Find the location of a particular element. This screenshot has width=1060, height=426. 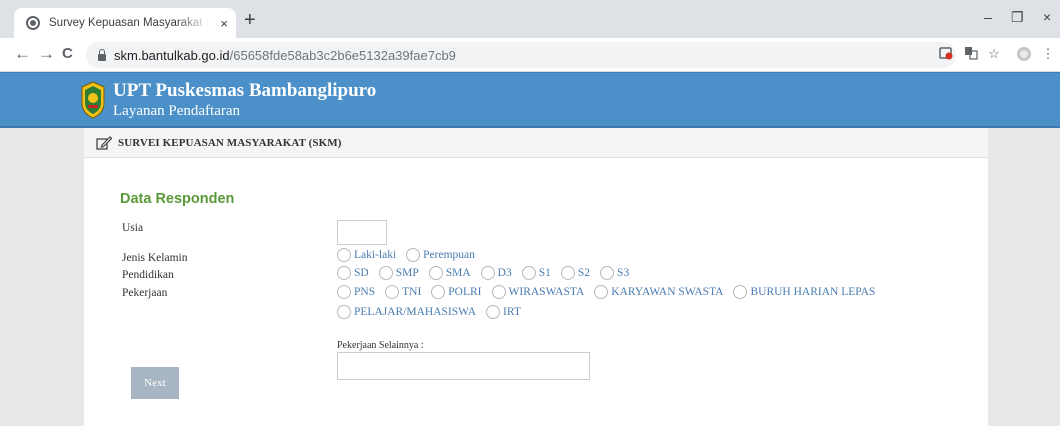

age-label: Usia is located at coordinates (133, 228).